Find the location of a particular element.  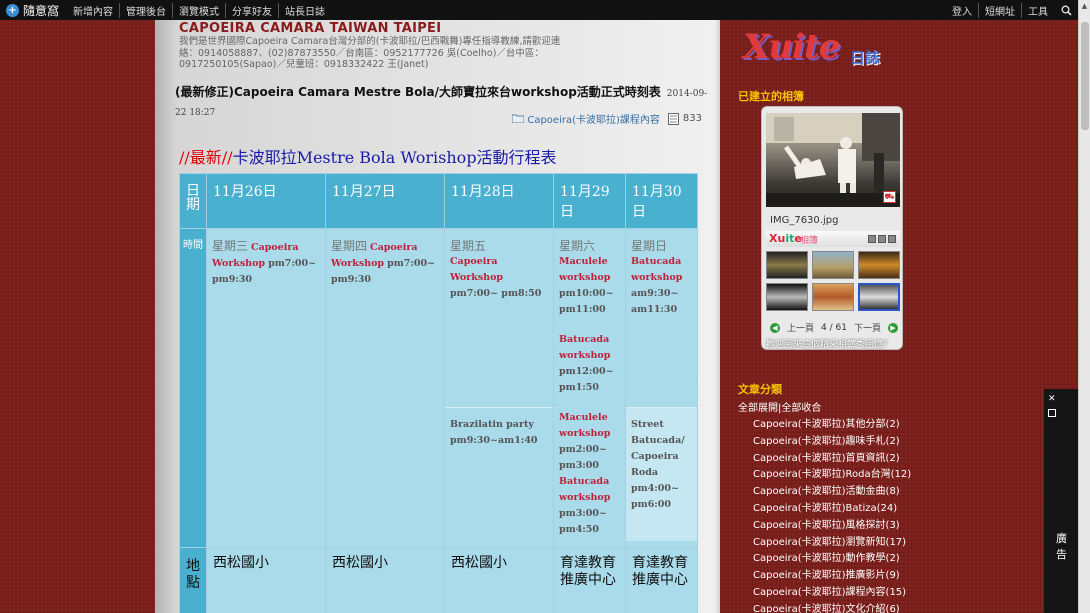

category-item: Capoeira(卡波耶拉)Roda台灣(12) is located at coordinates (828, 475).